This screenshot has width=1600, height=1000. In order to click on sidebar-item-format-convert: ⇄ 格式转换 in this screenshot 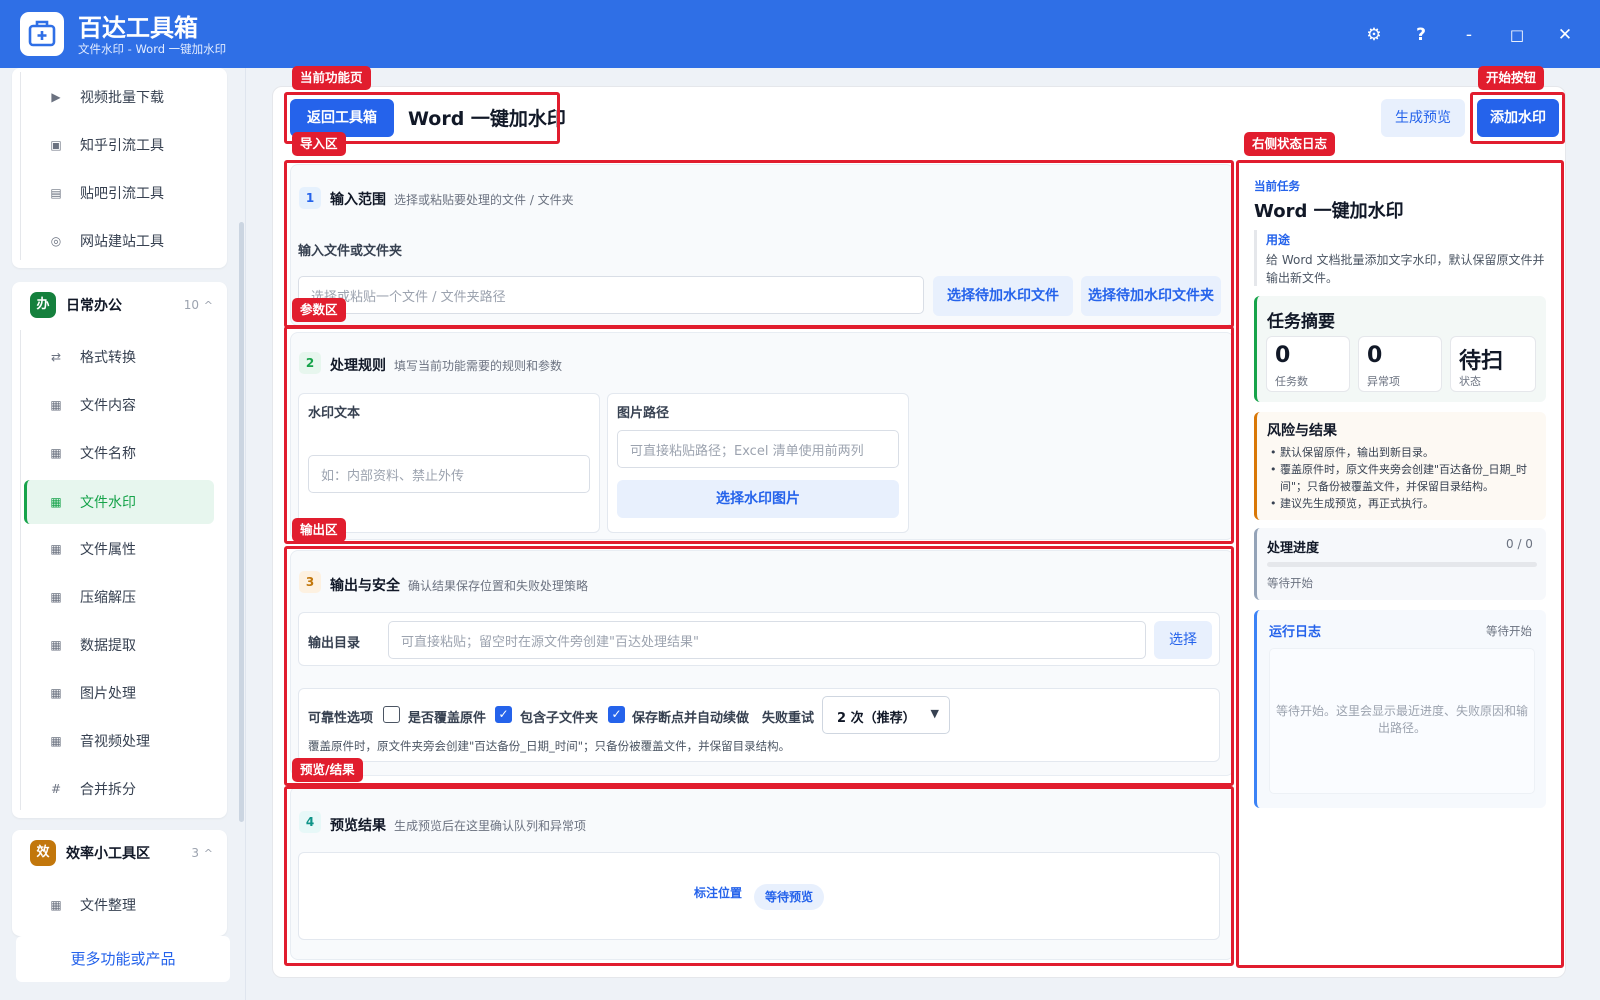, I will do `click(119, 357)`.